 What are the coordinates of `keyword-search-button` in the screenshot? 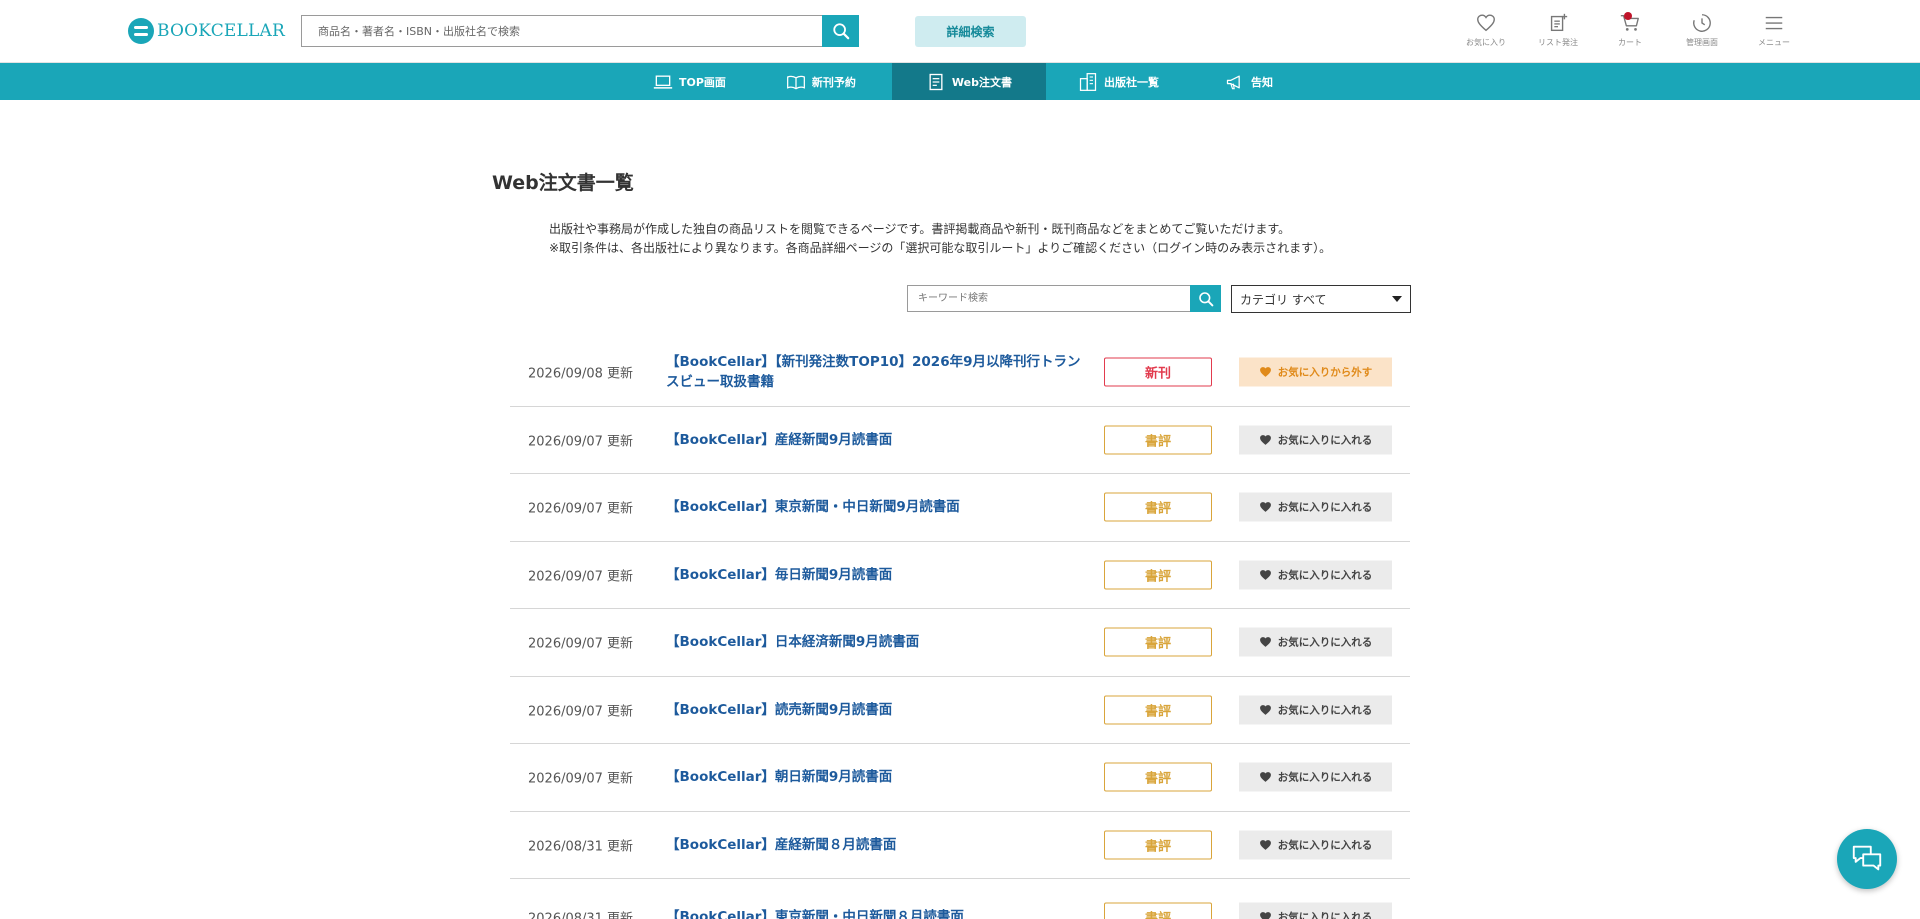 It's located at (1205, 298).